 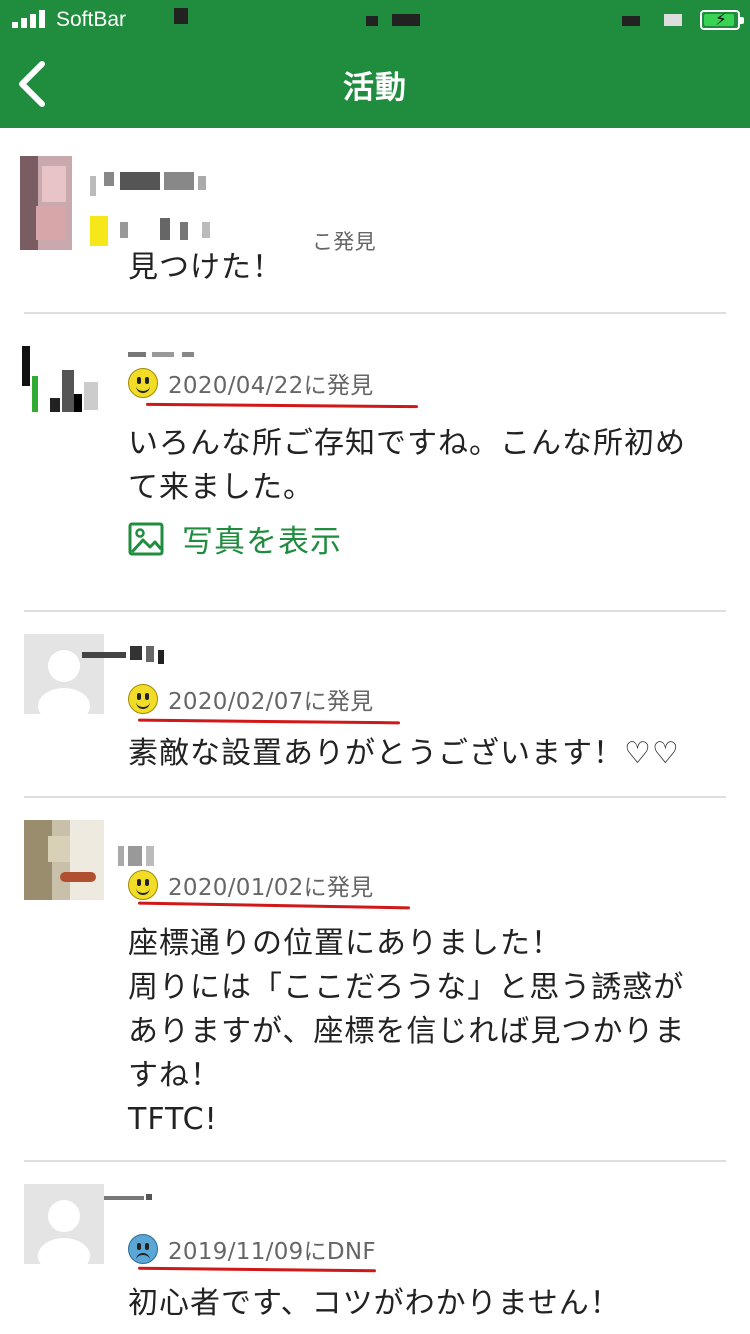 I want to click on app-header: SoftBar ⚡ 活動, so click(x=375, y=64).